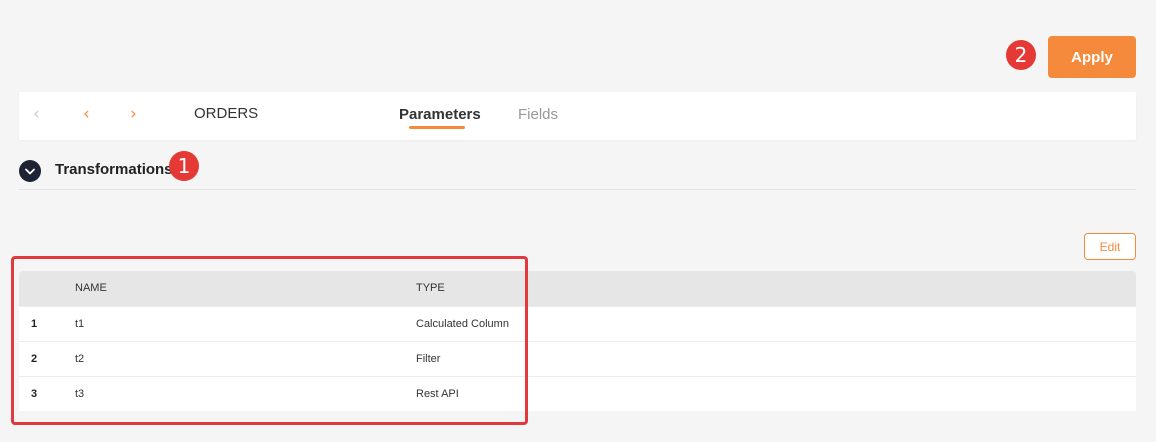 The image size is (1156, 442). Describe the element at coordinates (437, 127) in the screenshot. I see `active-tab-indicator` at that location.